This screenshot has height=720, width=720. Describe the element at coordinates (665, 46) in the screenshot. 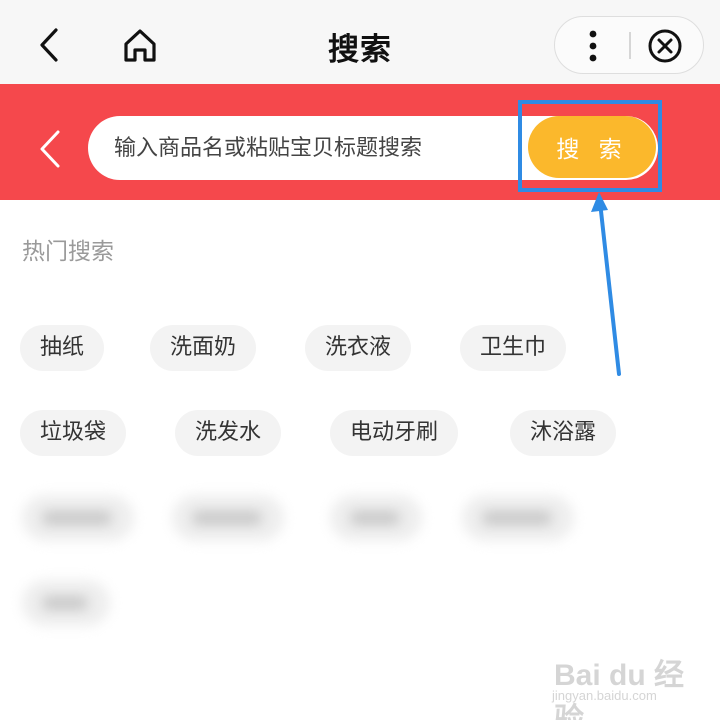

I see `close-circle-icon` at that location.